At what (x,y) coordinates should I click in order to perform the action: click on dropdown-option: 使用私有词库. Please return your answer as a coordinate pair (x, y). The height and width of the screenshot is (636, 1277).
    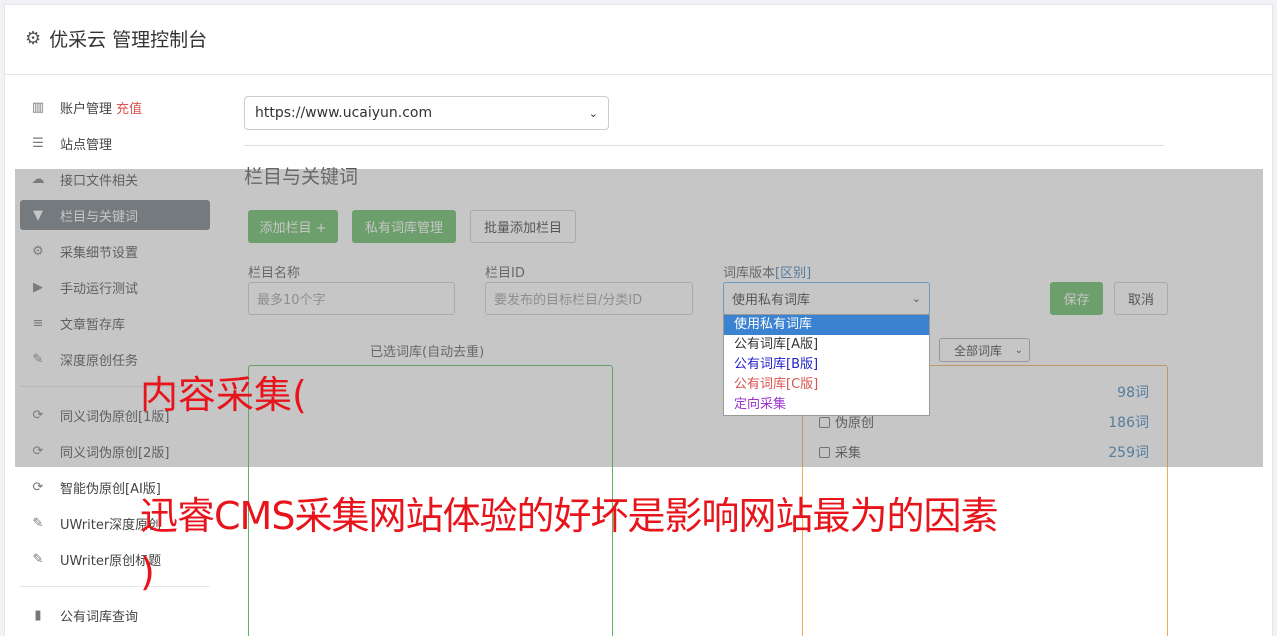
    Looking at the image, I should click on (826, 325).